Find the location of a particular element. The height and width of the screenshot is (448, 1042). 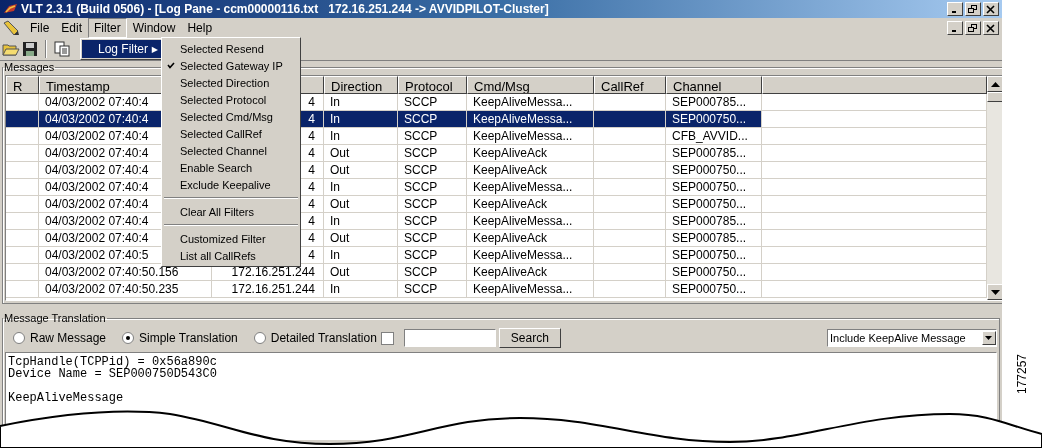

app-icon is located at coordinates (11, 9).